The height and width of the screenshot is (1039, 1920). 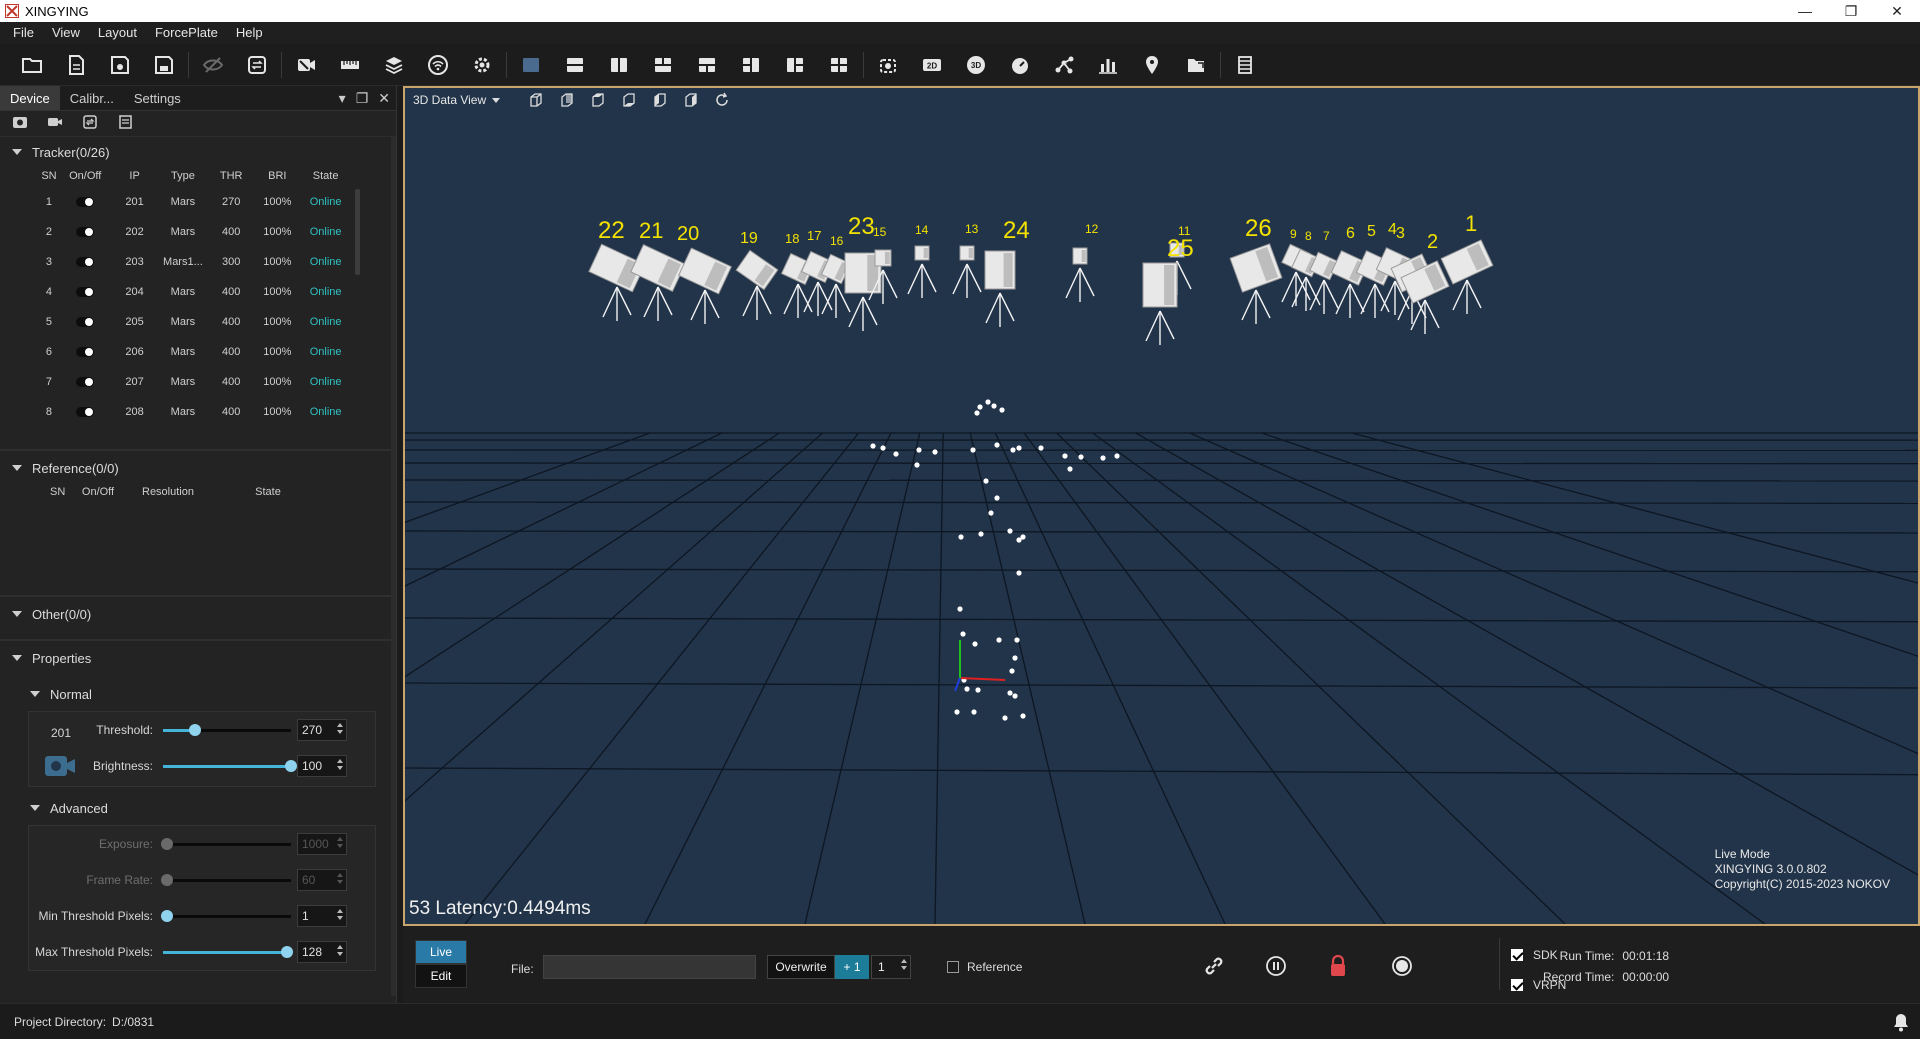 What do you see at coordinates (575, 65) in the screenshot?
I see `layout-horizontal-icon` at bounding box center [575, 65].